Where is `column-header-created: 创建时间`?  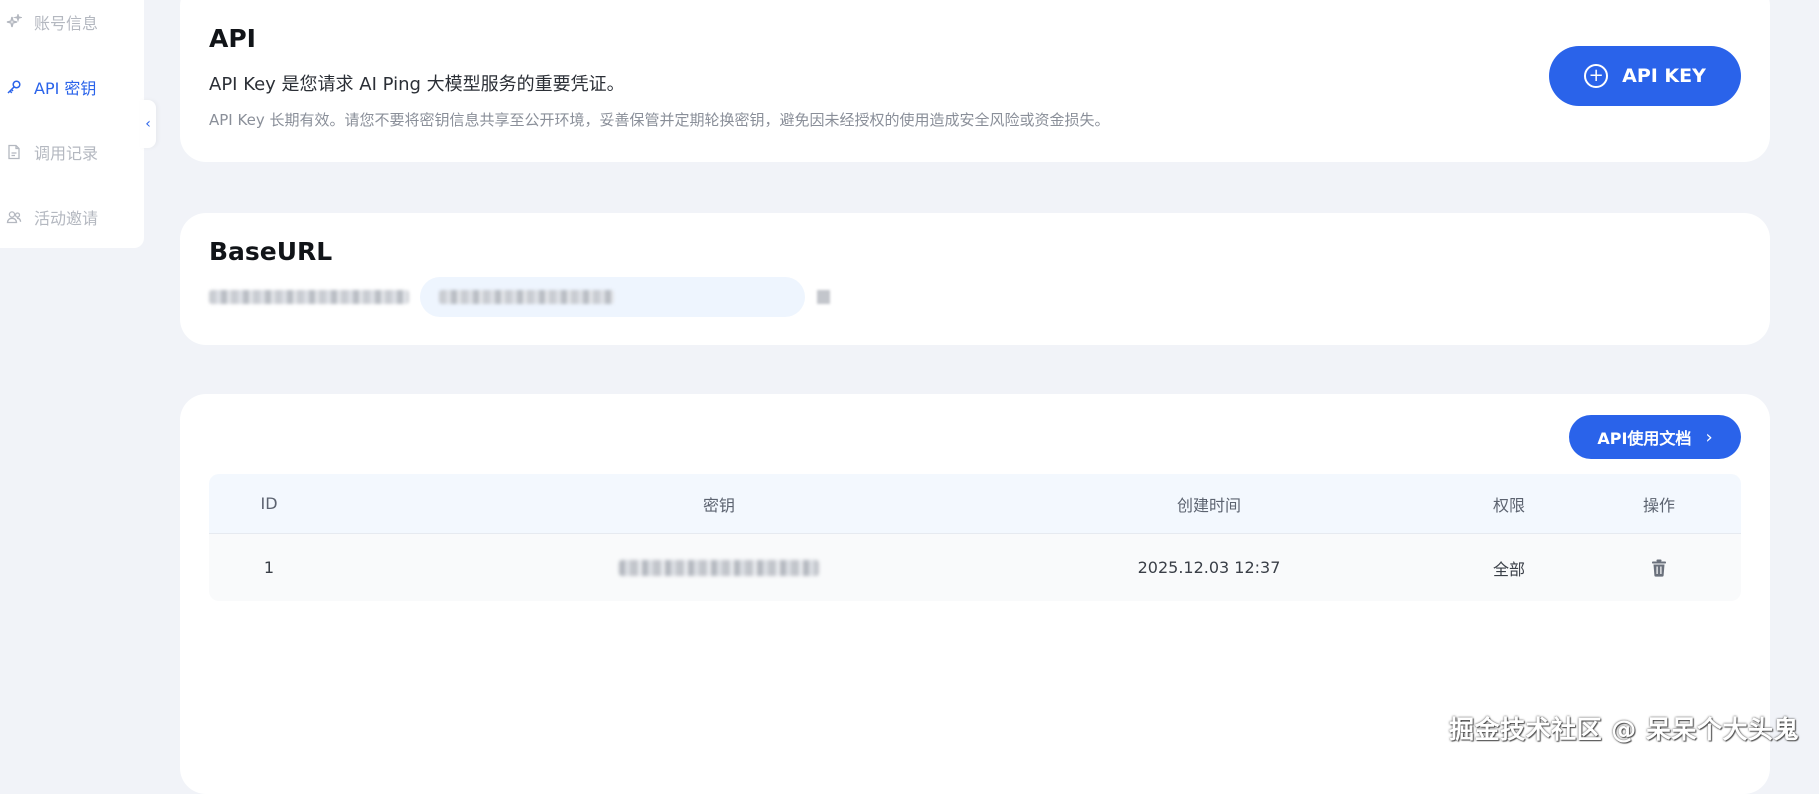
column-header-created: 创建时间 is located at coordinates (1209, 503).